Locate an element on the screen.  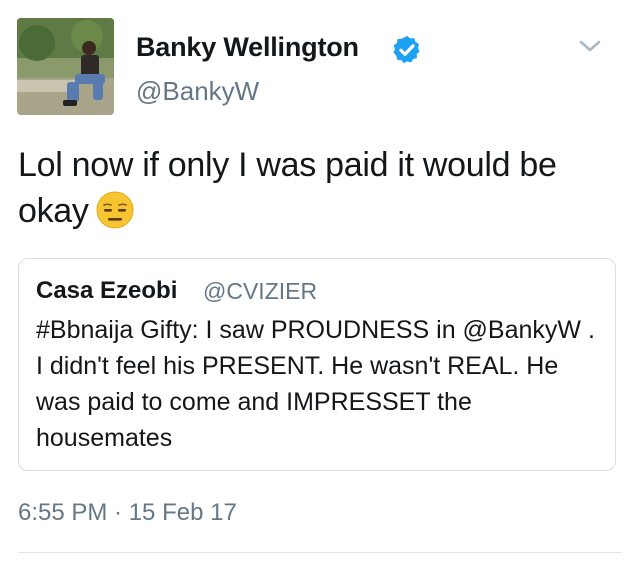
verified-badge-icon is located at coordinates (406, 50).